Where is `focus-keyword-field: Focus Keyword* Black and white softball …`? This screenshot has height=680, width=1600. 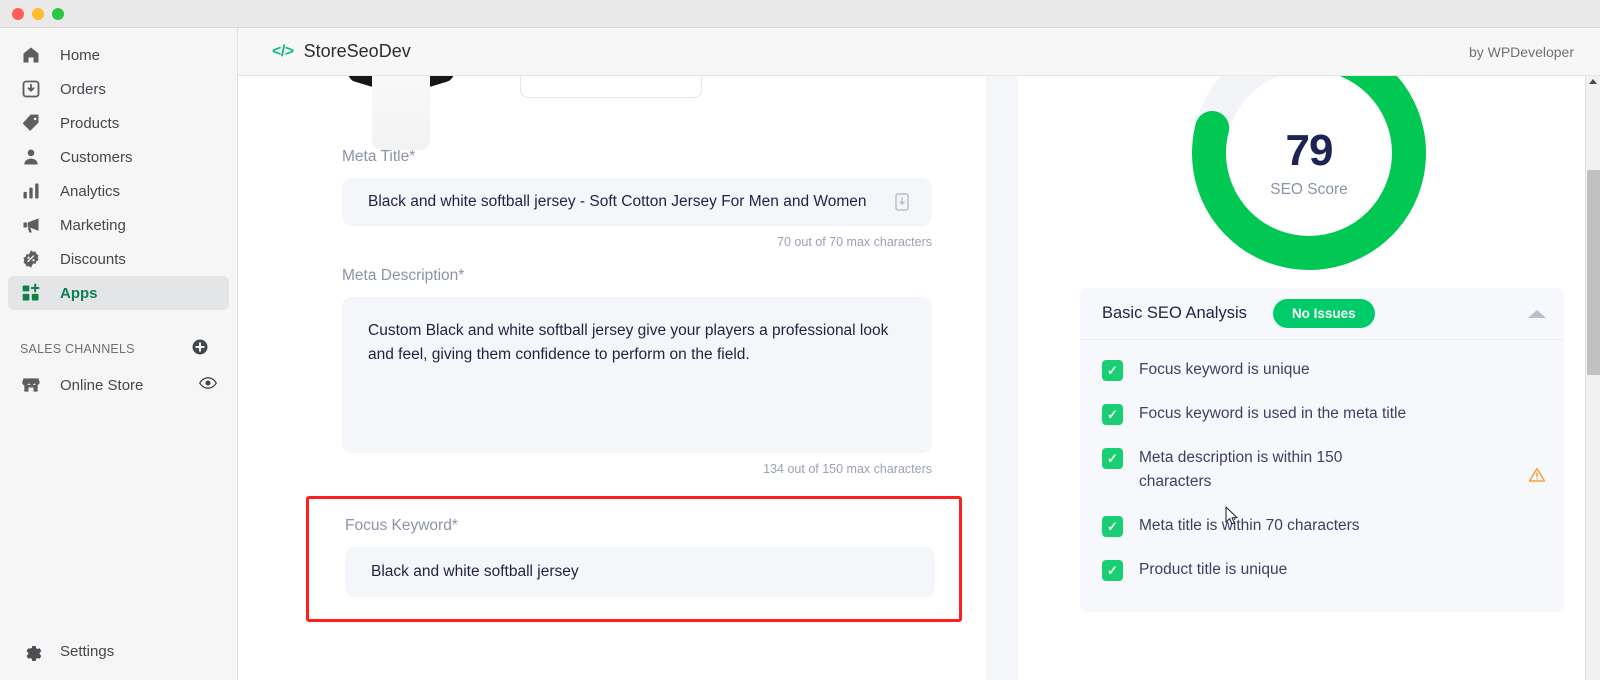
focus-keyword-field: Focus Keyword* Black and white softball … is located at coordinates (634, 557).